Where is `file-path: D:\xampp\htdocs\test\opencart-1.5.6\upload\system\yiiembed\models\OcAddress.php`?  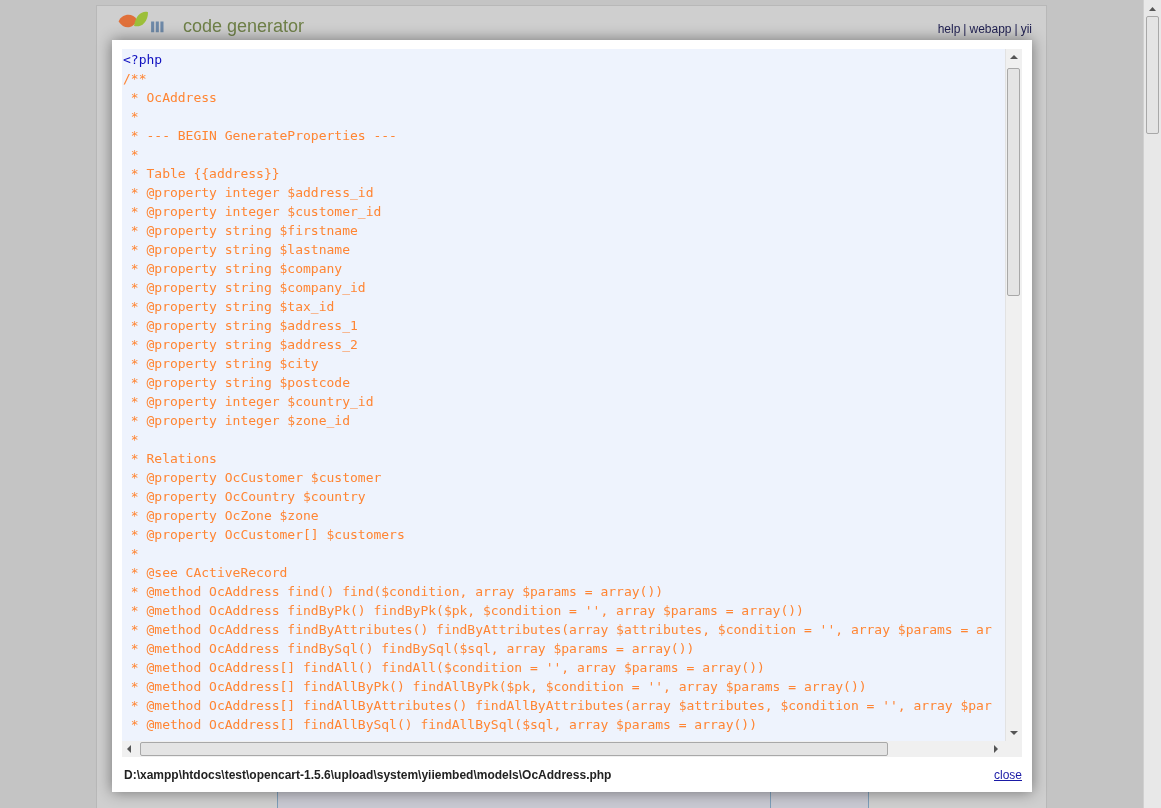
file-path: D:\xampp\htdocs\test\opencart-1.5.6\upload\system\yiiembed\models\OcAddress.php is located at coordinates (368, 774).